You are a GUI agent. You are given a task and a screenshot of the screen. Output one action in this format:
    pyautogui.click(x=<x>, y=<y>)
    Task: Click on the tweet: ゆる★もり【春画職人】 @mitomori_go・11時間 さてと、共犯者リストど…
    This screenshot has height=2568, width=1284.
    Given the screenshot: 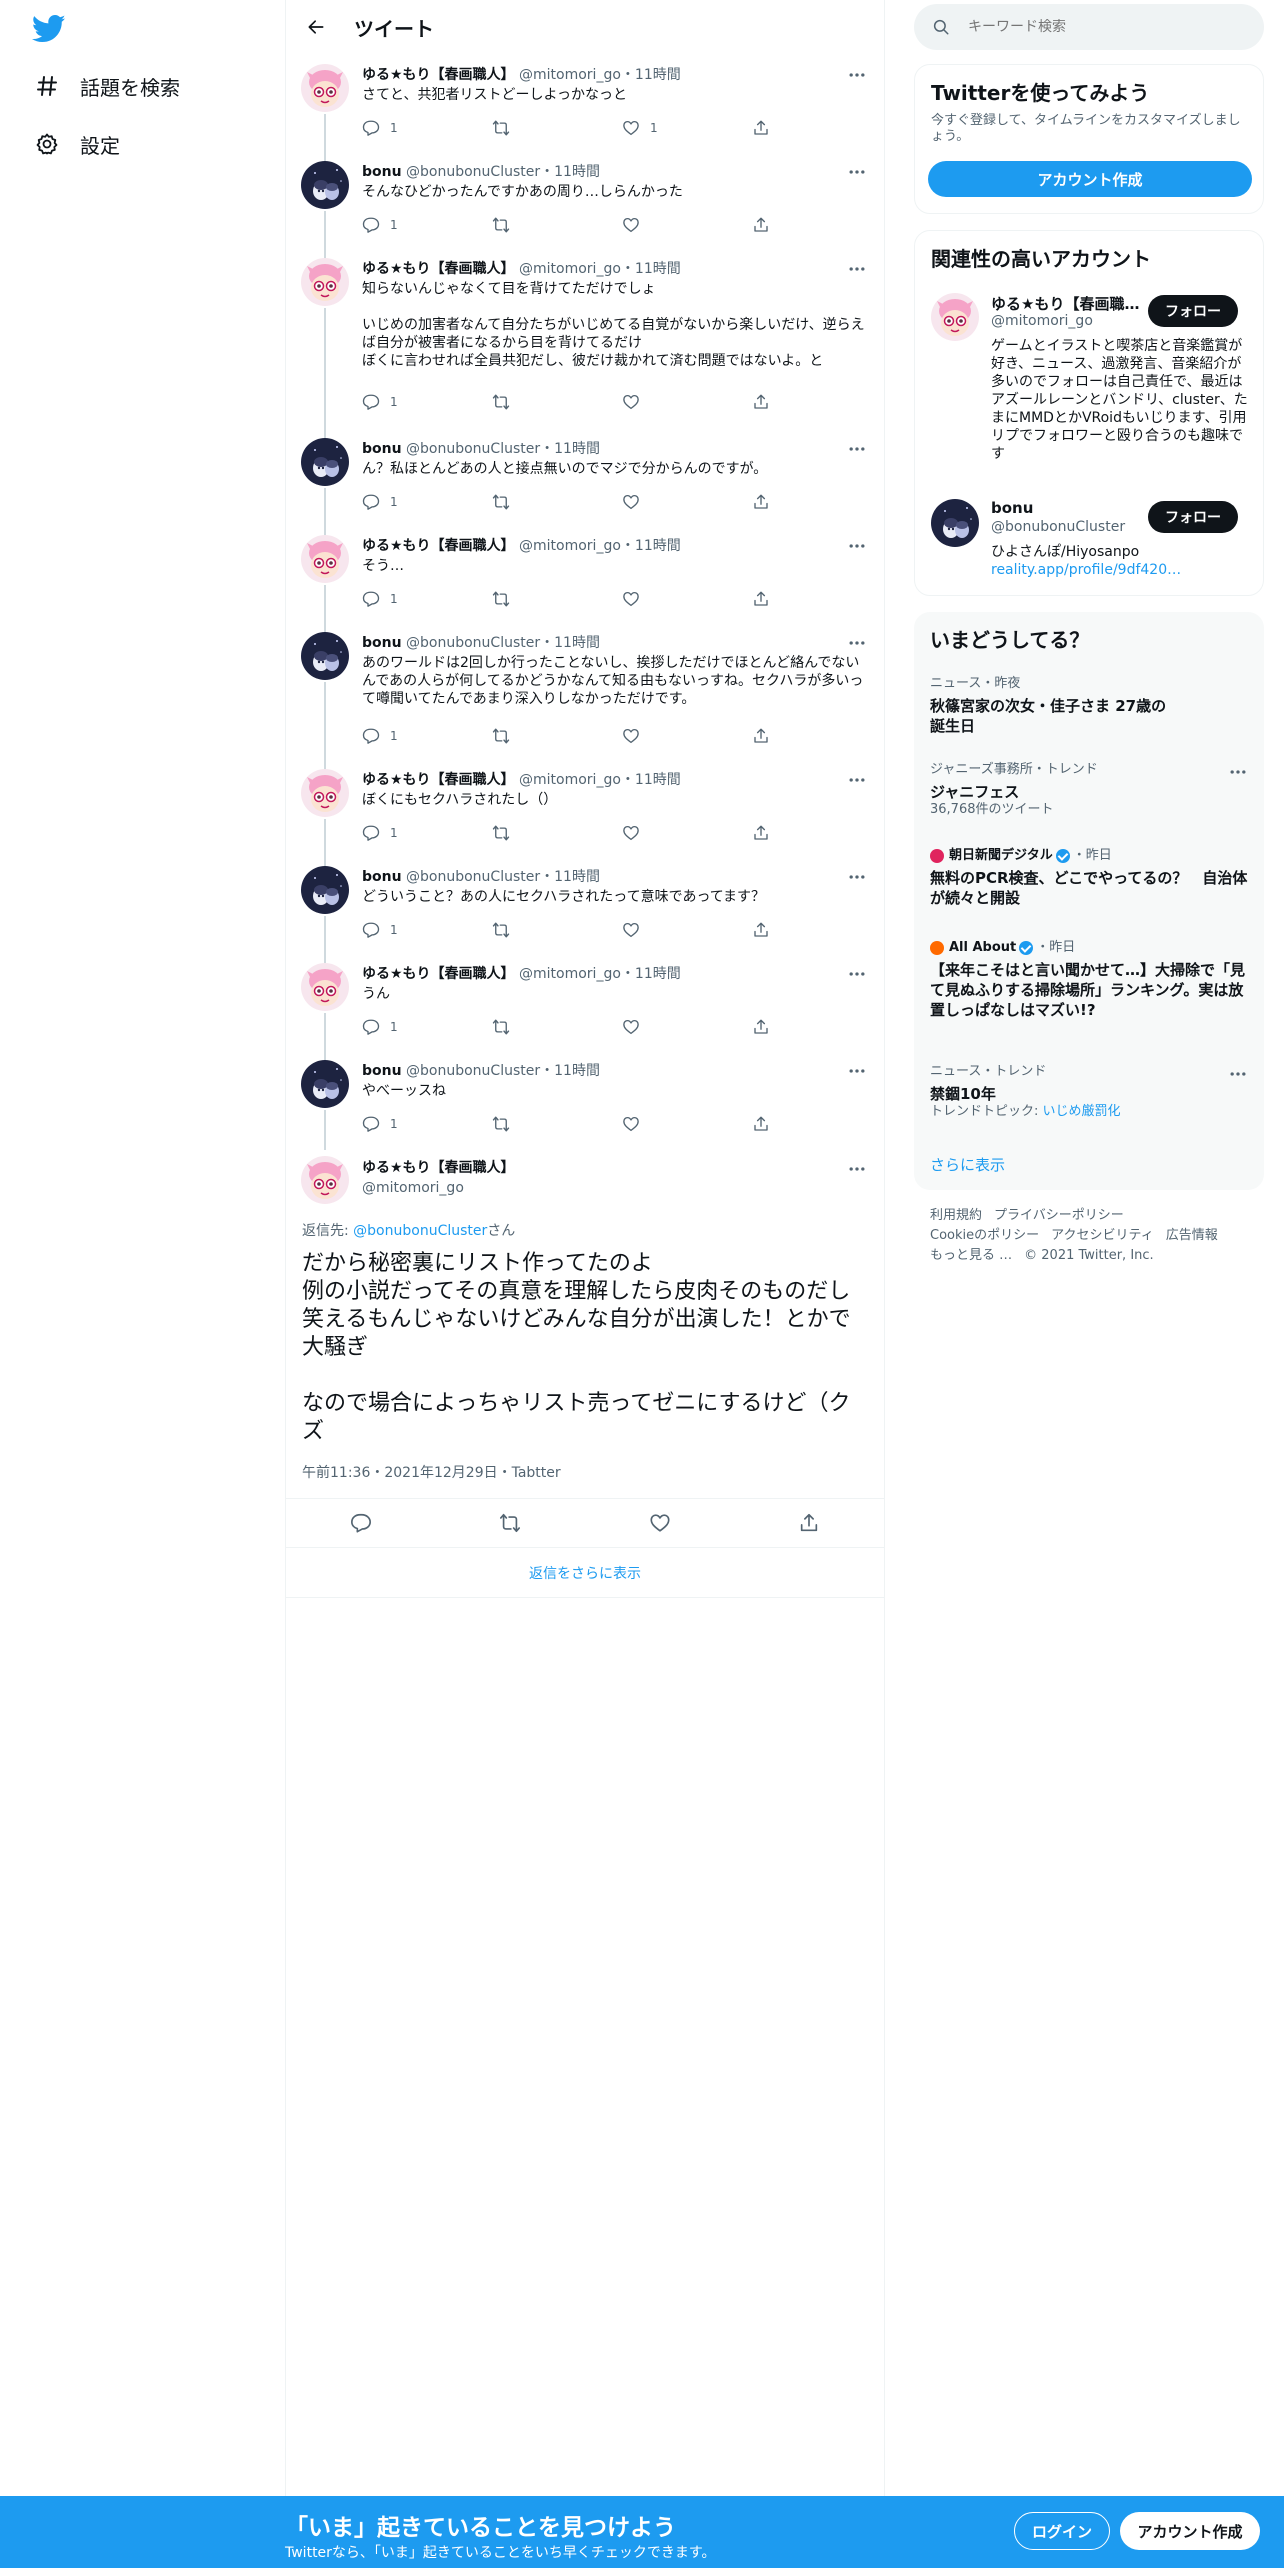 What is the action you would take?
    pyautogui.click(x=585, y=106)
    